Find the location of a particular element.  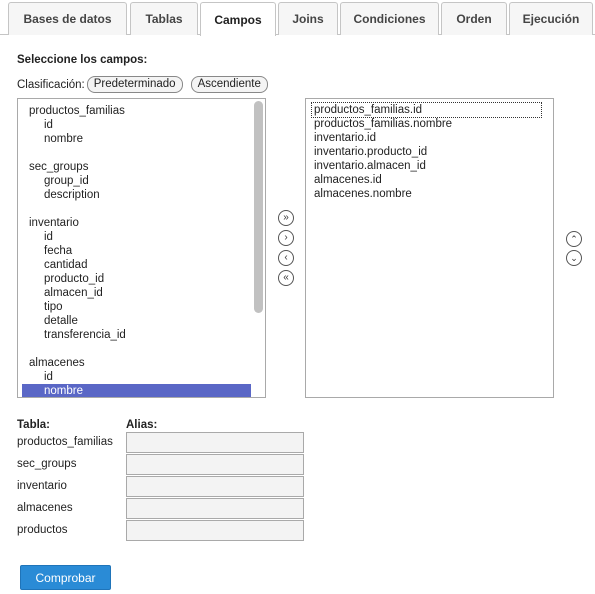

optgroup-label: productos_familias is located at coordinates (77, 111).